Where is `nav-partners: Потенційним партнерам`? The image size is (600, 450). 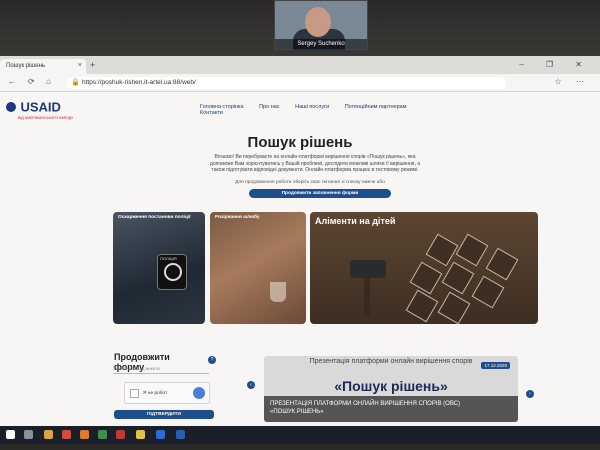
nav-partners: Потенційним партнерам is located at coordinates (376, 107).